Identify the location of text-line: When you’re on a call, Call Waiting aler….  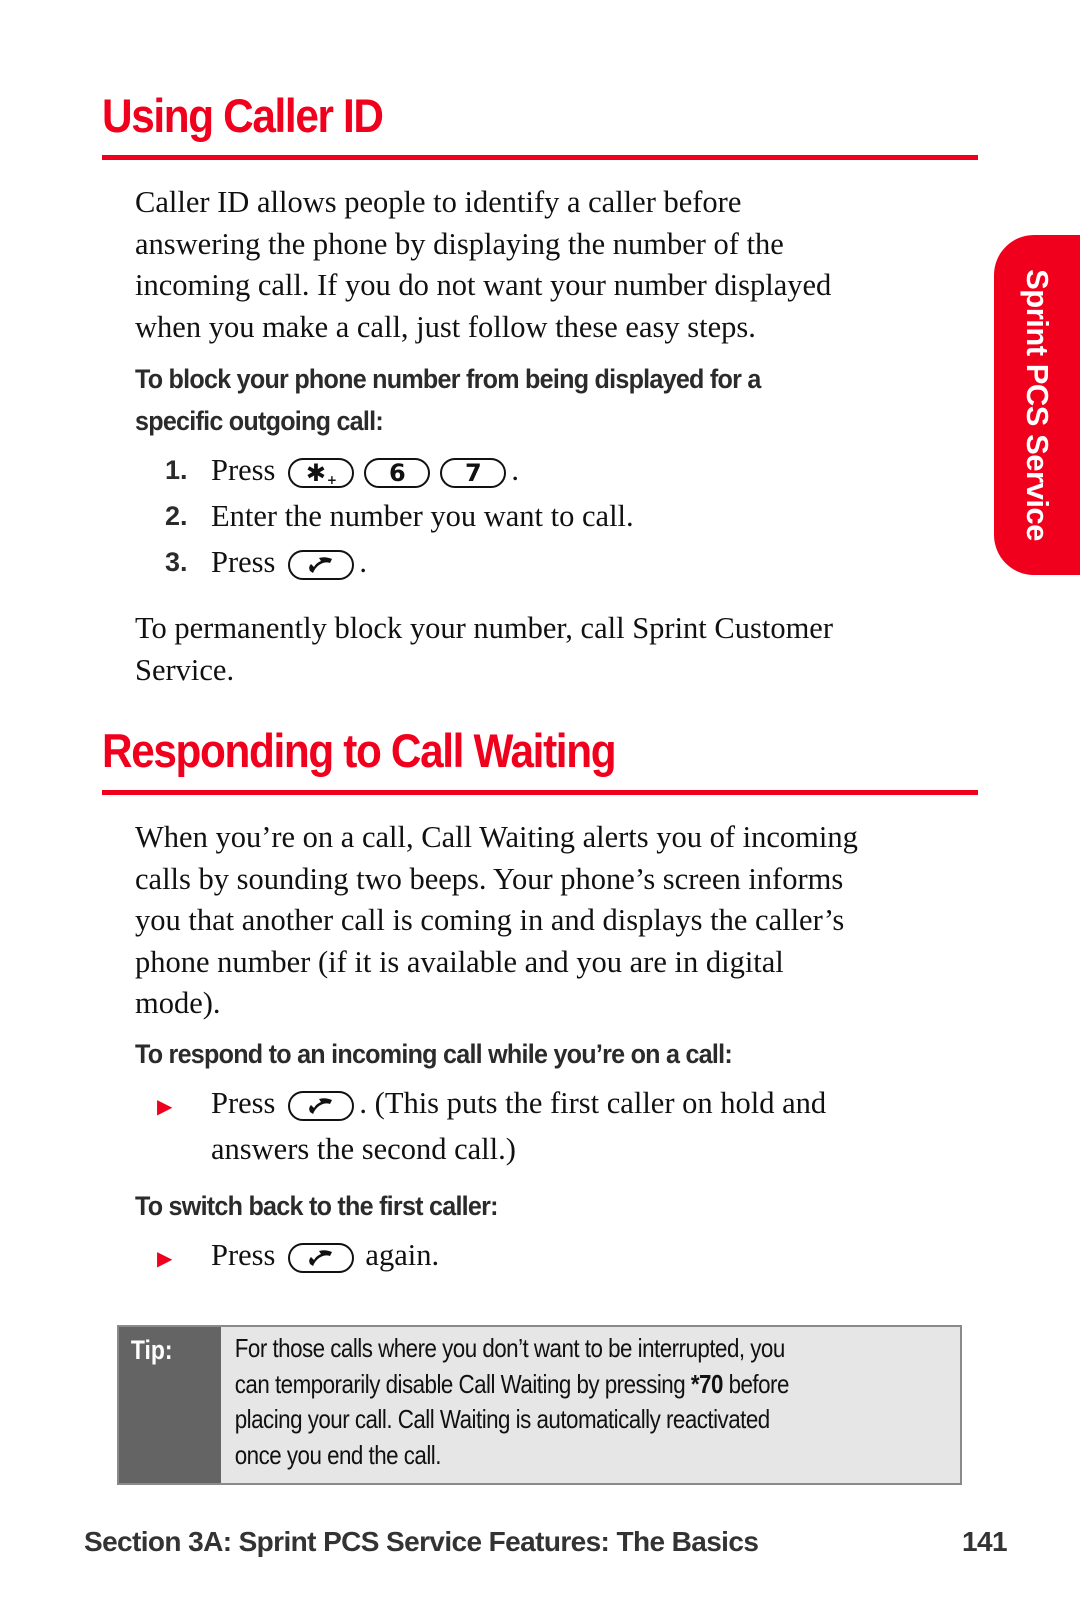
(496, 837).